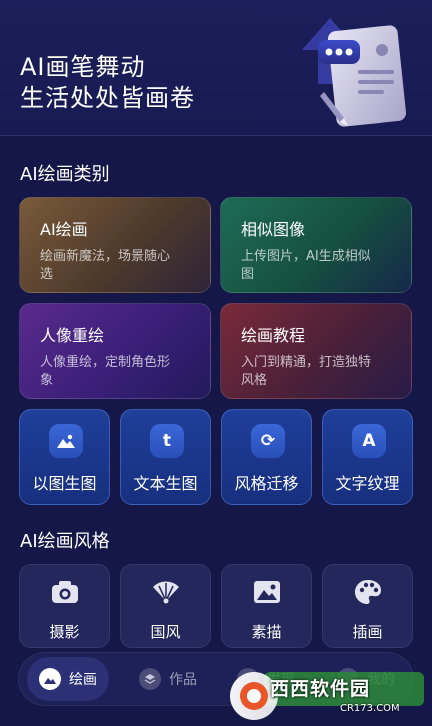  I want to click on layers-icon, so click(150, 679).